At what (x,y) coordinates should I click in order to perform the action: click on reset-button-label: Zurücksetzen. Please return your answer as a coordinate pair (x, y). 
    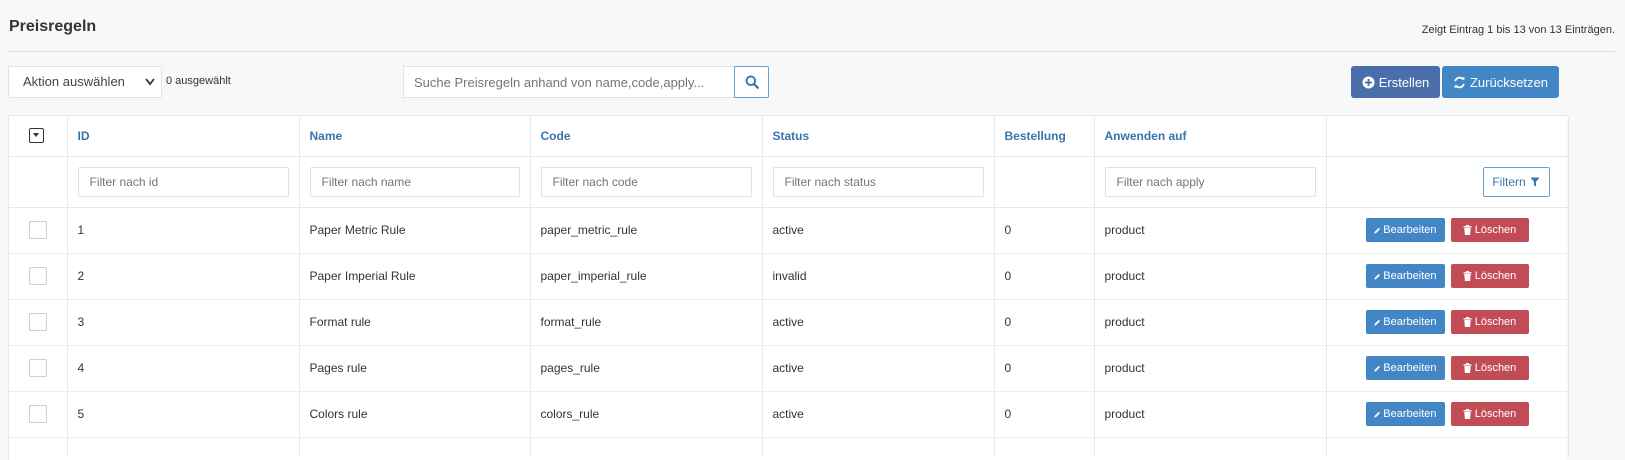
    Looking at the image, I should click on (1509, 82).